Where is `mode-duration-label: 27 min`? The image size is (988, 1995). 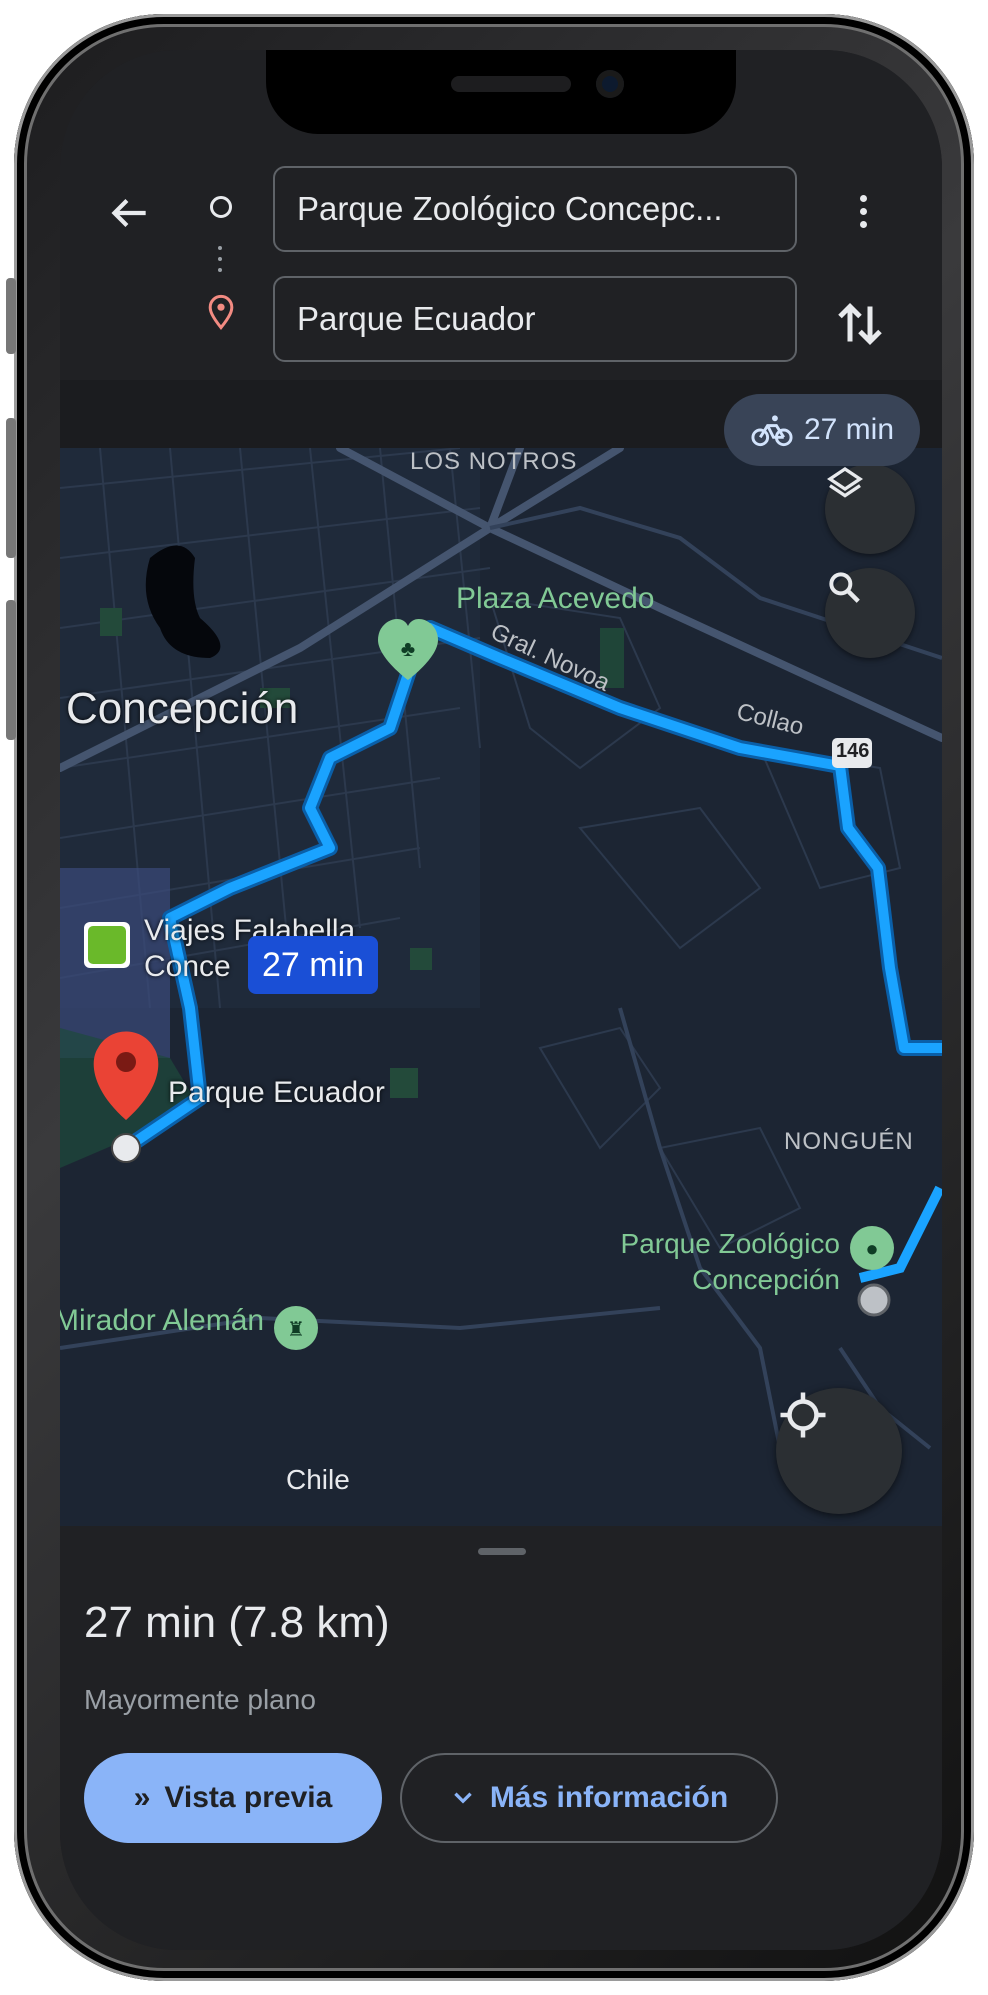
mode-duration-label: 27 min is located at coordinates (849, 429).